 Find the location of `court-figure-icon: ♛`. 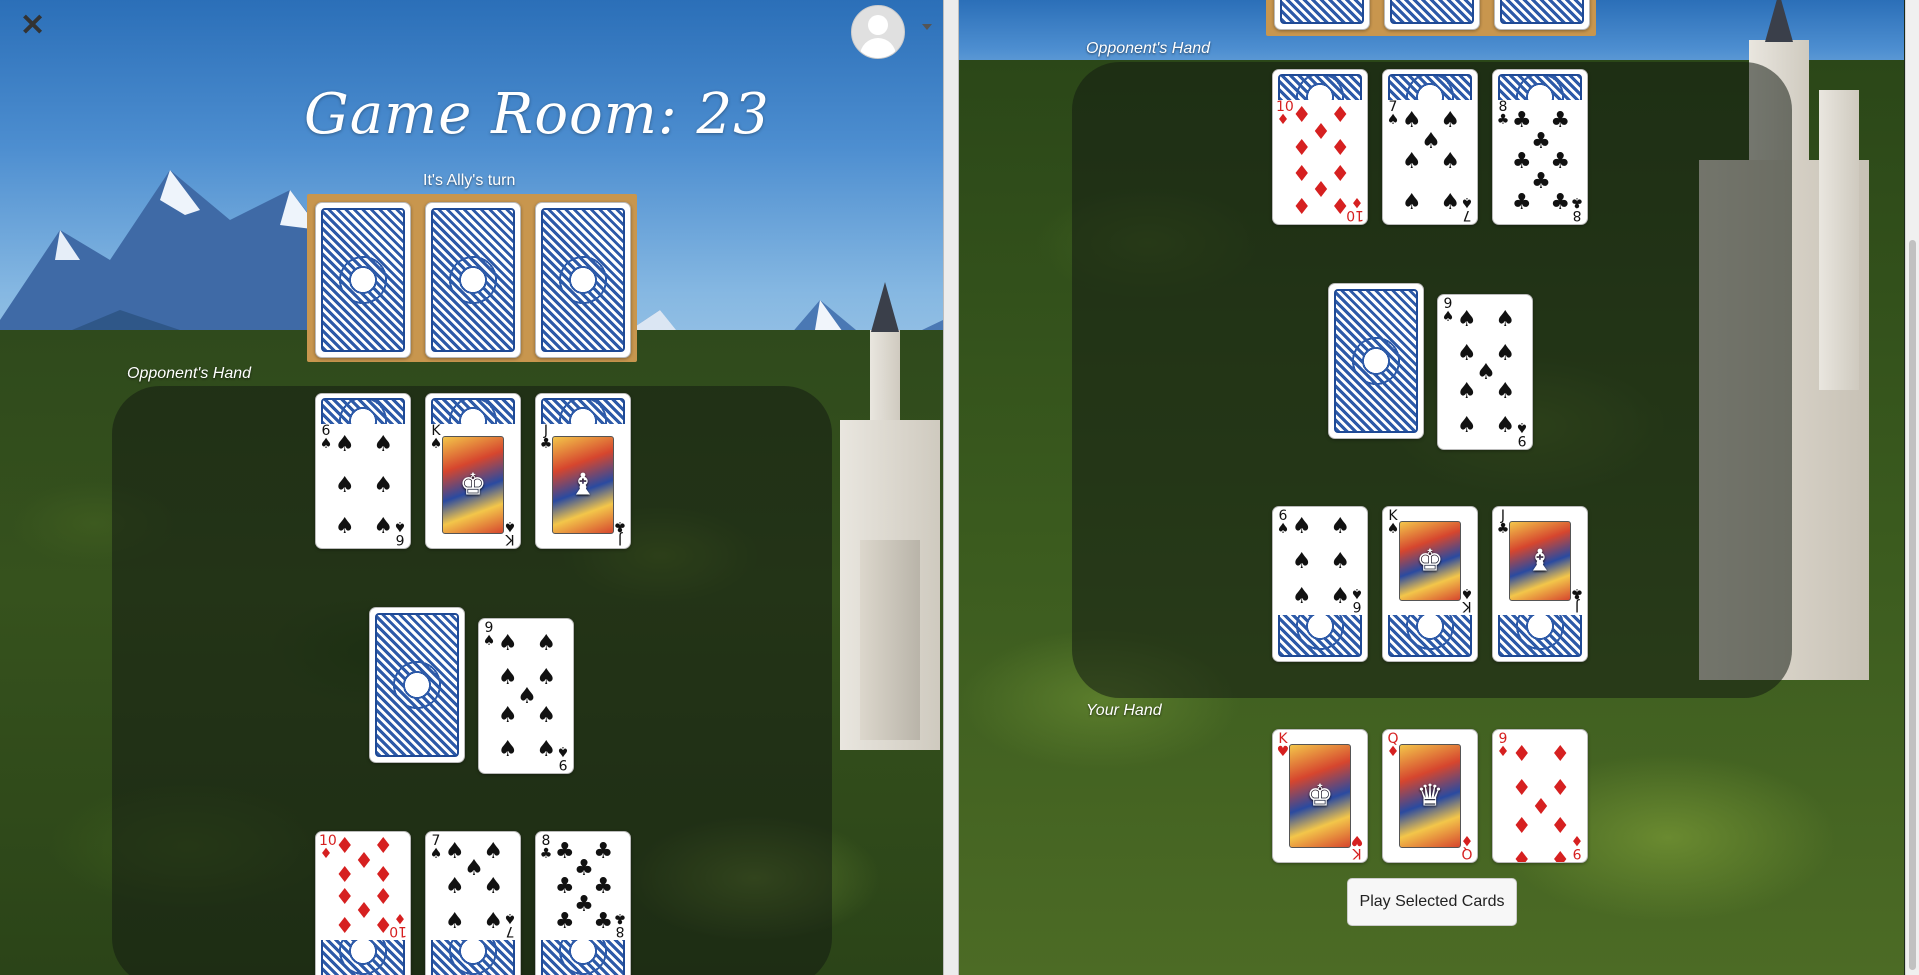

court-figure-icon: ♛ is located at coordinates (1430, 796).